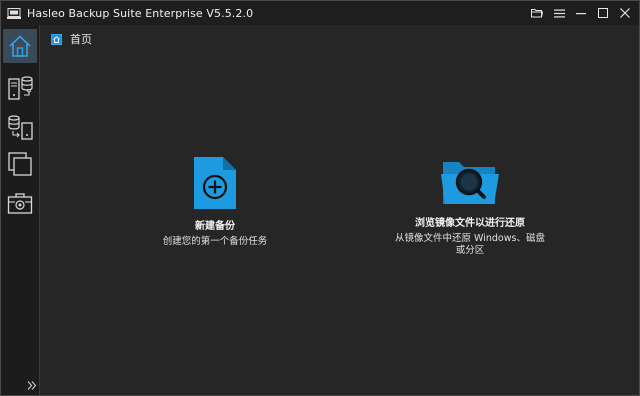 This screenshot has width=640, height=396. I want to click on browse-image-description-line1: 从镜像文件中还原 Windows、磁盘, so click(470, 238).